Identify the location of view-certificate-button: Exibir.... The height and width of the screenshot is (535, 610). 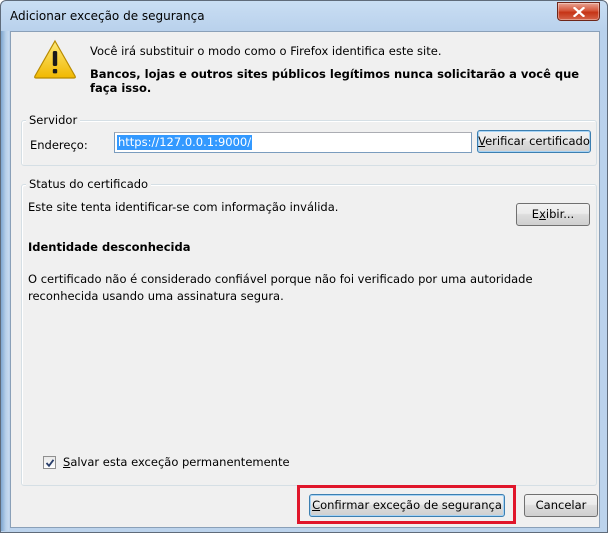
(553, 214).